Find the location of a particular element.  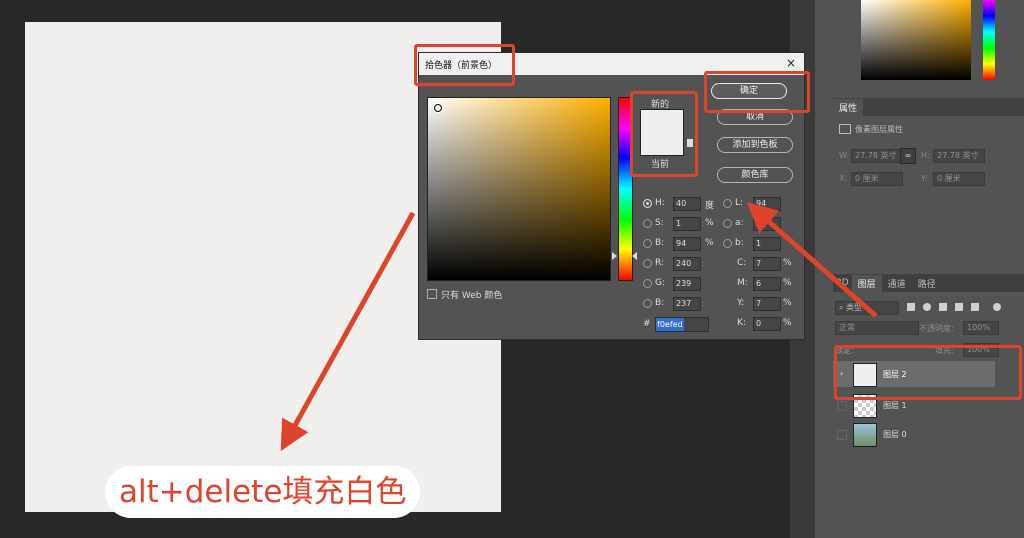

arrow-to-canvas is located at coordinates (348, 331).